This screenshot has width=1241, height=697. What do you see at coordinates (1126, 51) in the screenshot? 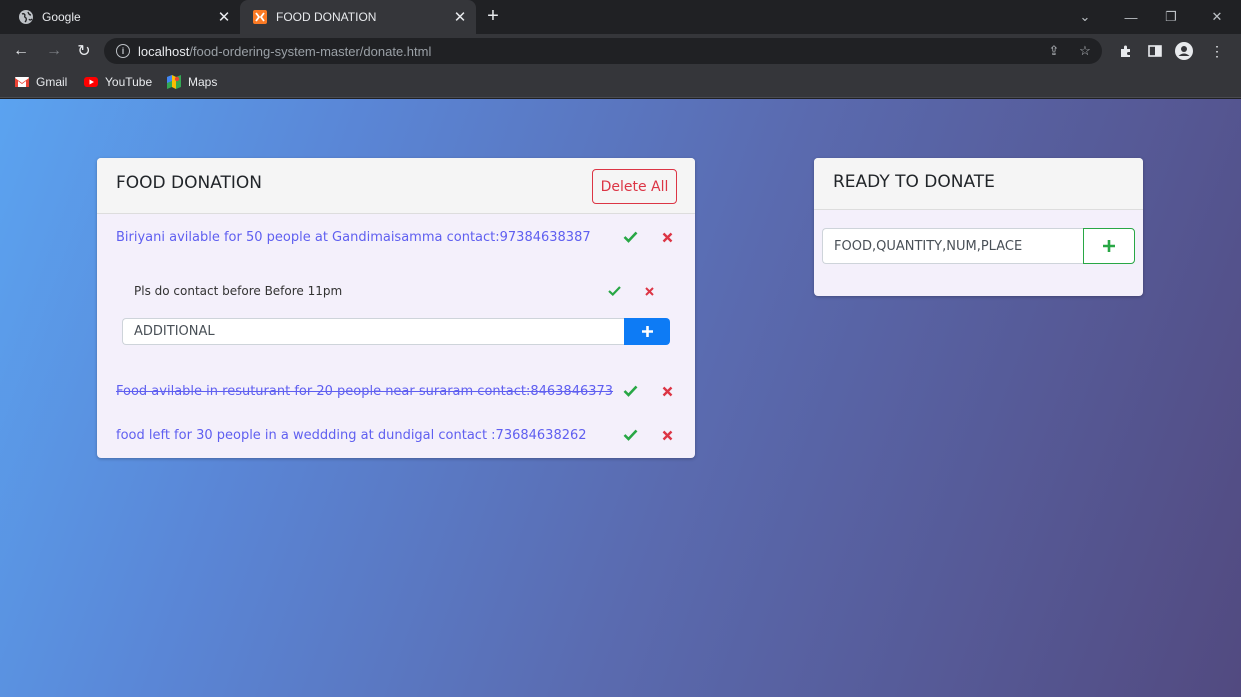
I see `extensions-icon` at bounding box center [1126, 51].